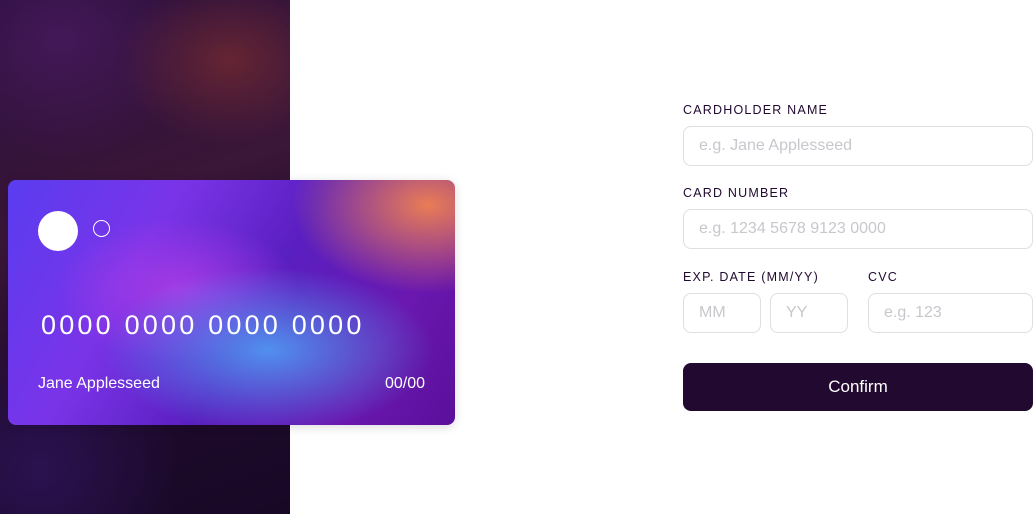 This screenshot has height=514, width=1033. What do you see at coordinates (736, 193) in the screenshot?
I see `card-number-label: CARD NUMBER` at bounding box center [736, 193].